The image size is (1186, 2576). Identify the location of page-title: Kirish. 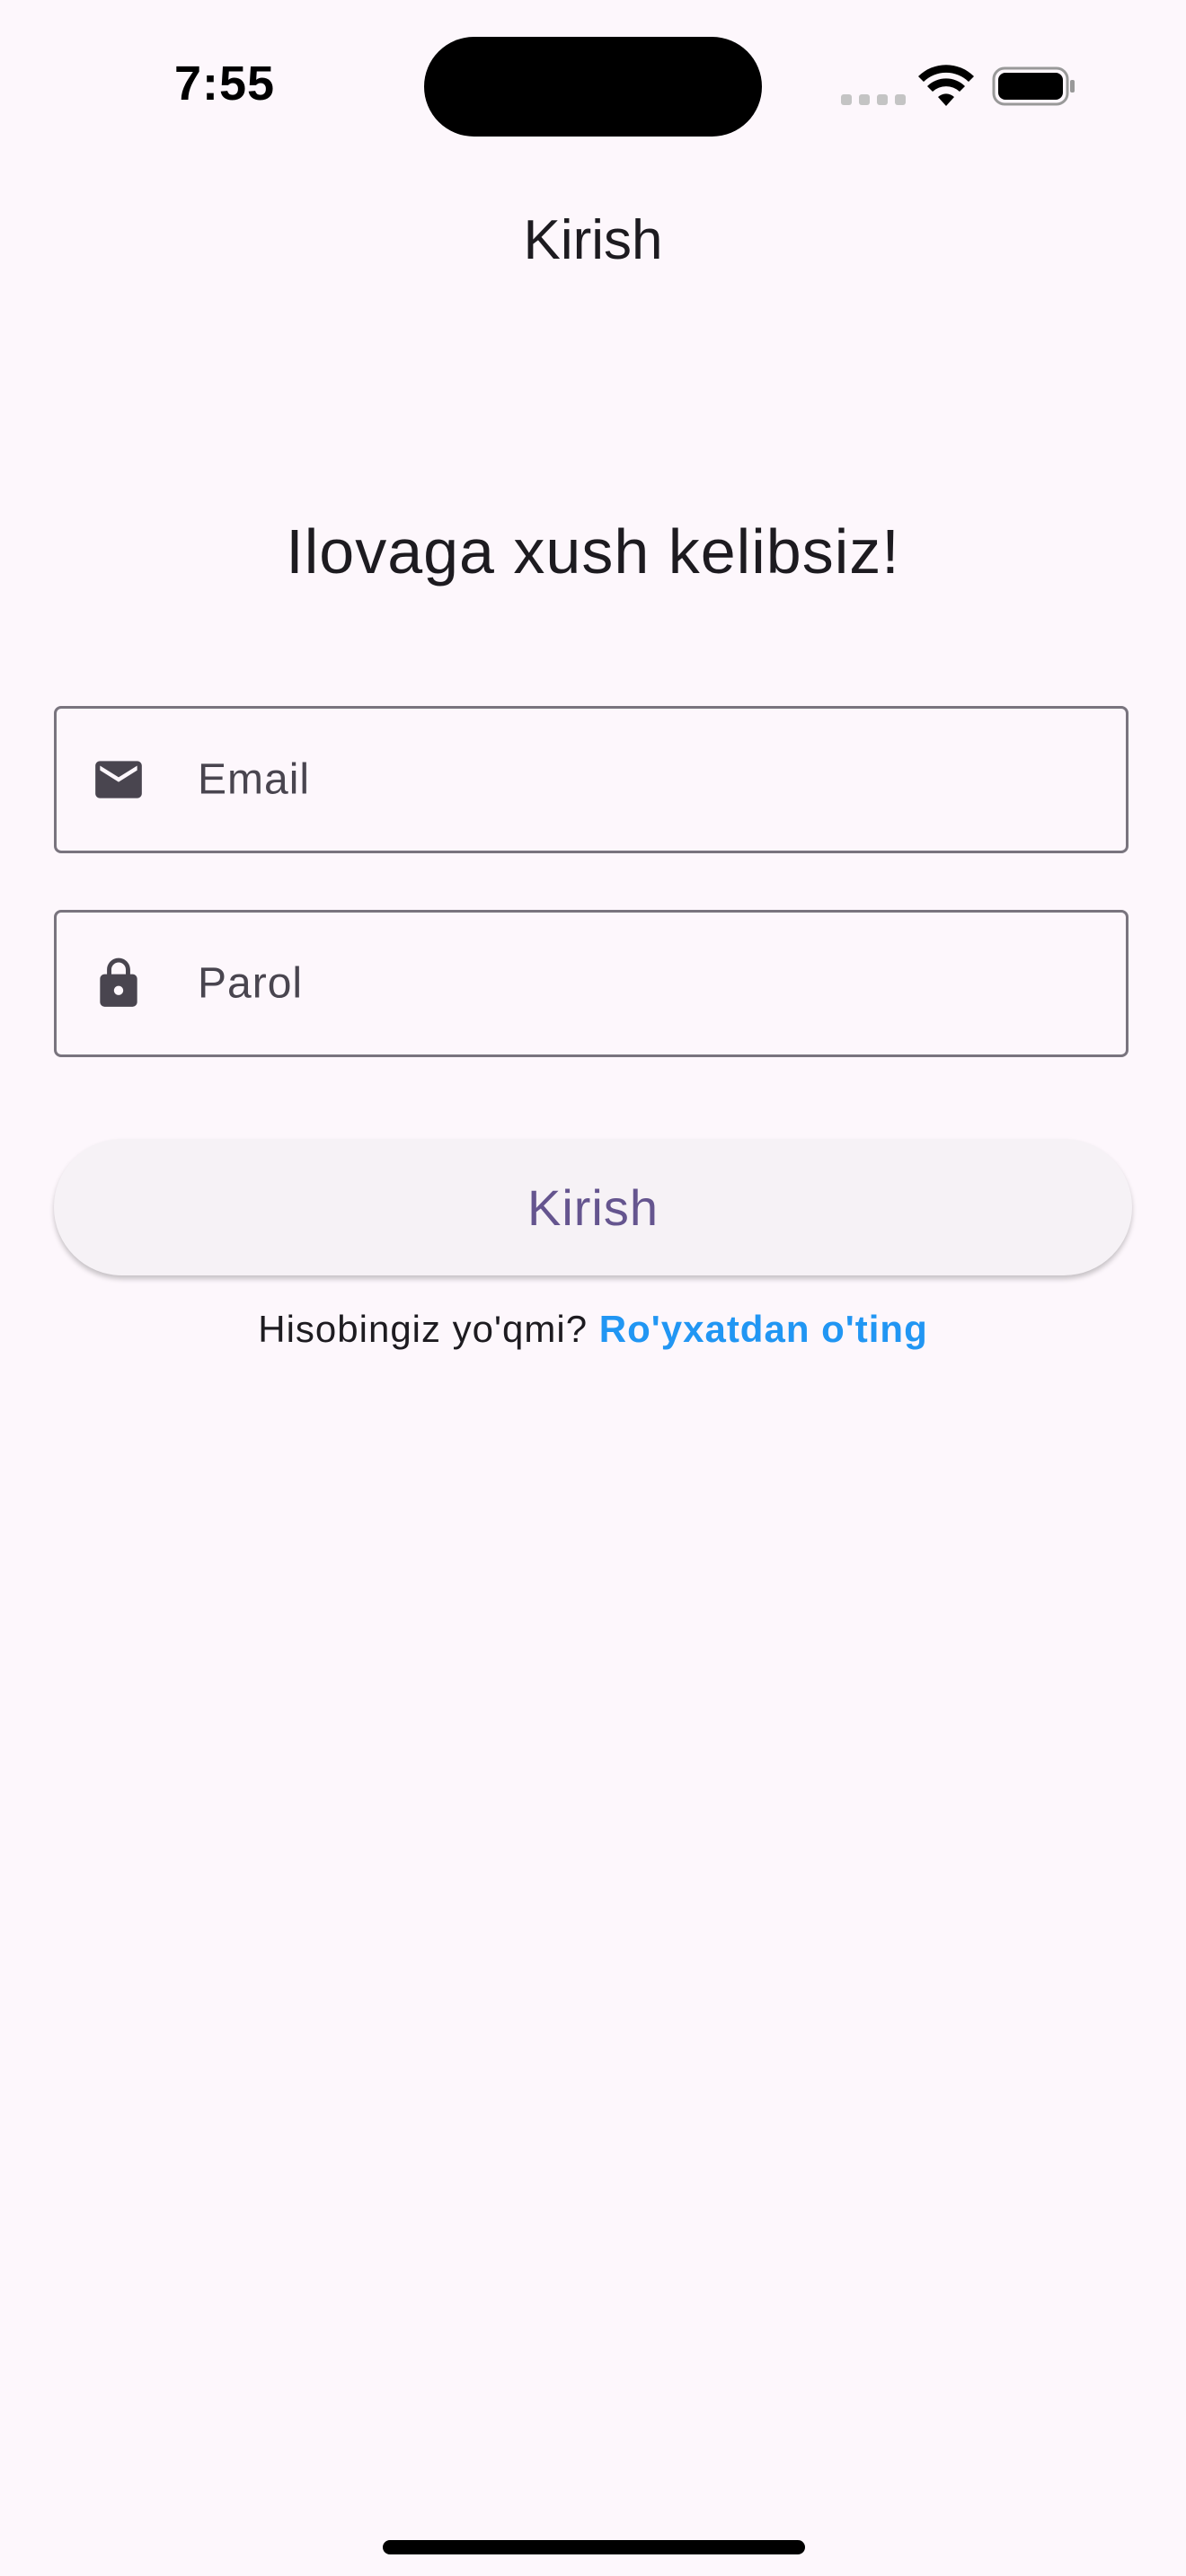
(593, 240).